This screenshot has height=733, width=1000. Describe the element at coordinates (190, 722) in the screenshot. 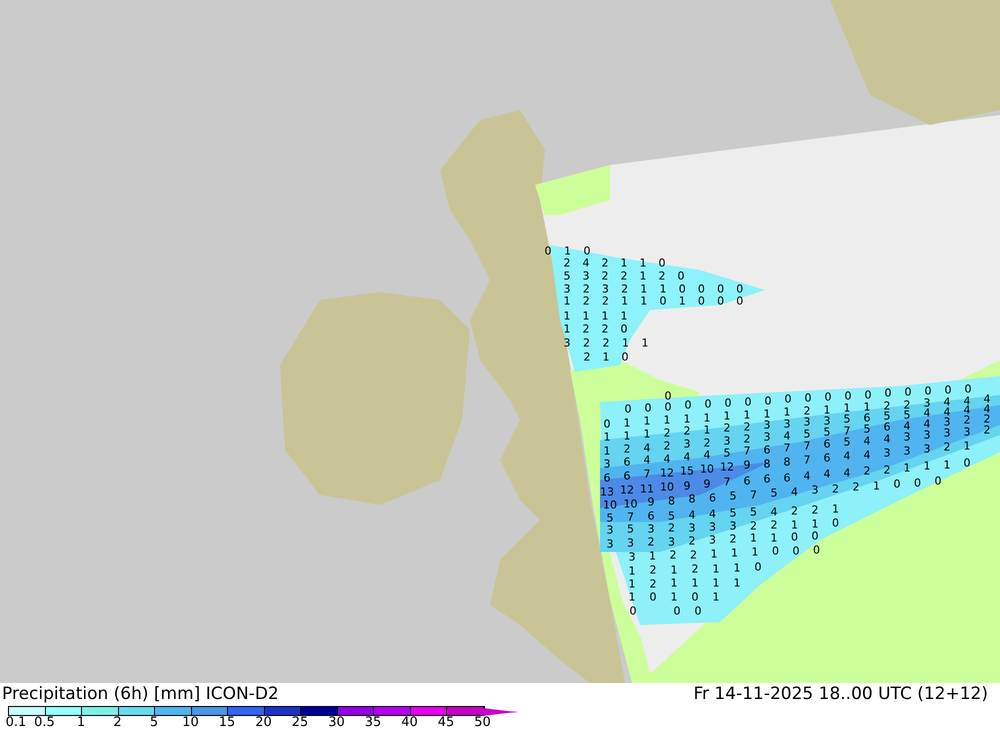

I see `legend-tick-label: 10` at that location.